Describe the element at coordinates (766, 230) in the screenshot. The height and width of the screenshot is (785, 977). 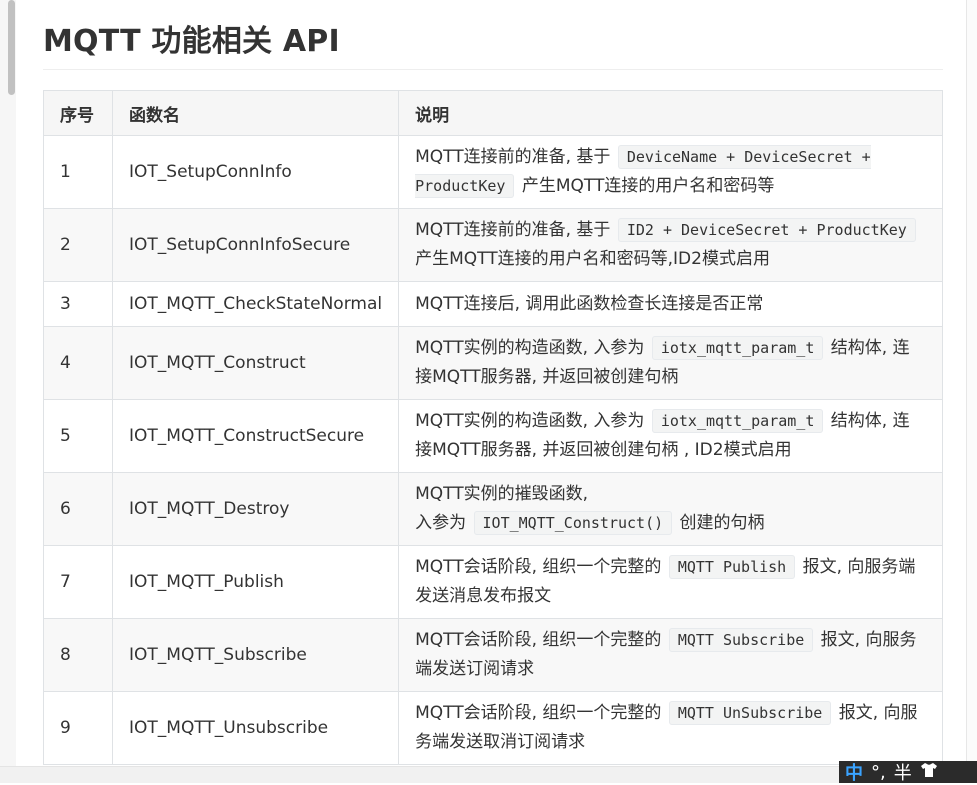
I see `inline-code: ID2 + DeviceSecret + ProductKey` at that location.